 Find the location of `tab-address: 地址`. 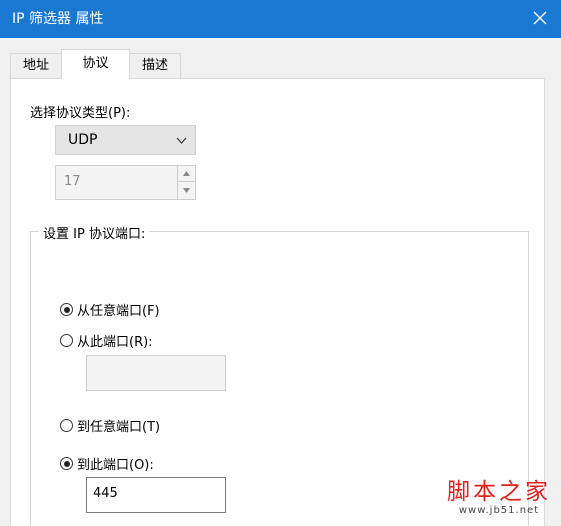

tab-address: 地址 is located at coordinates (36, 66).